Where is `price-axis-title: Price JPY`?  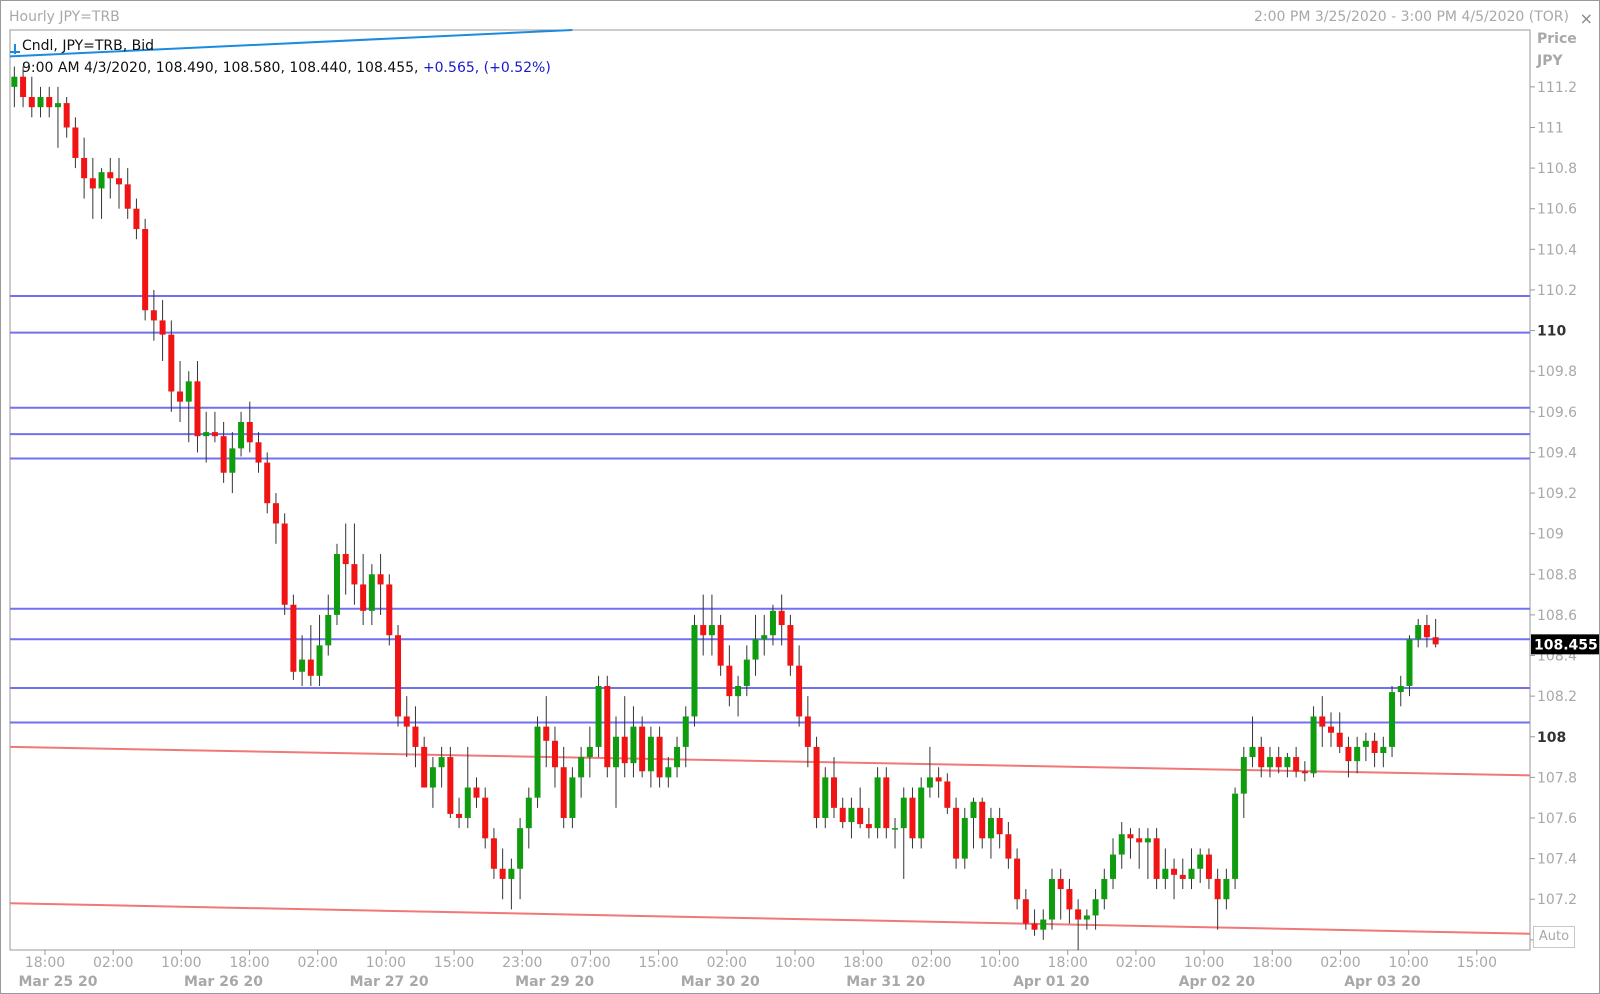
price-axis-title: Price JPY is located at coordinates (1557, 50).